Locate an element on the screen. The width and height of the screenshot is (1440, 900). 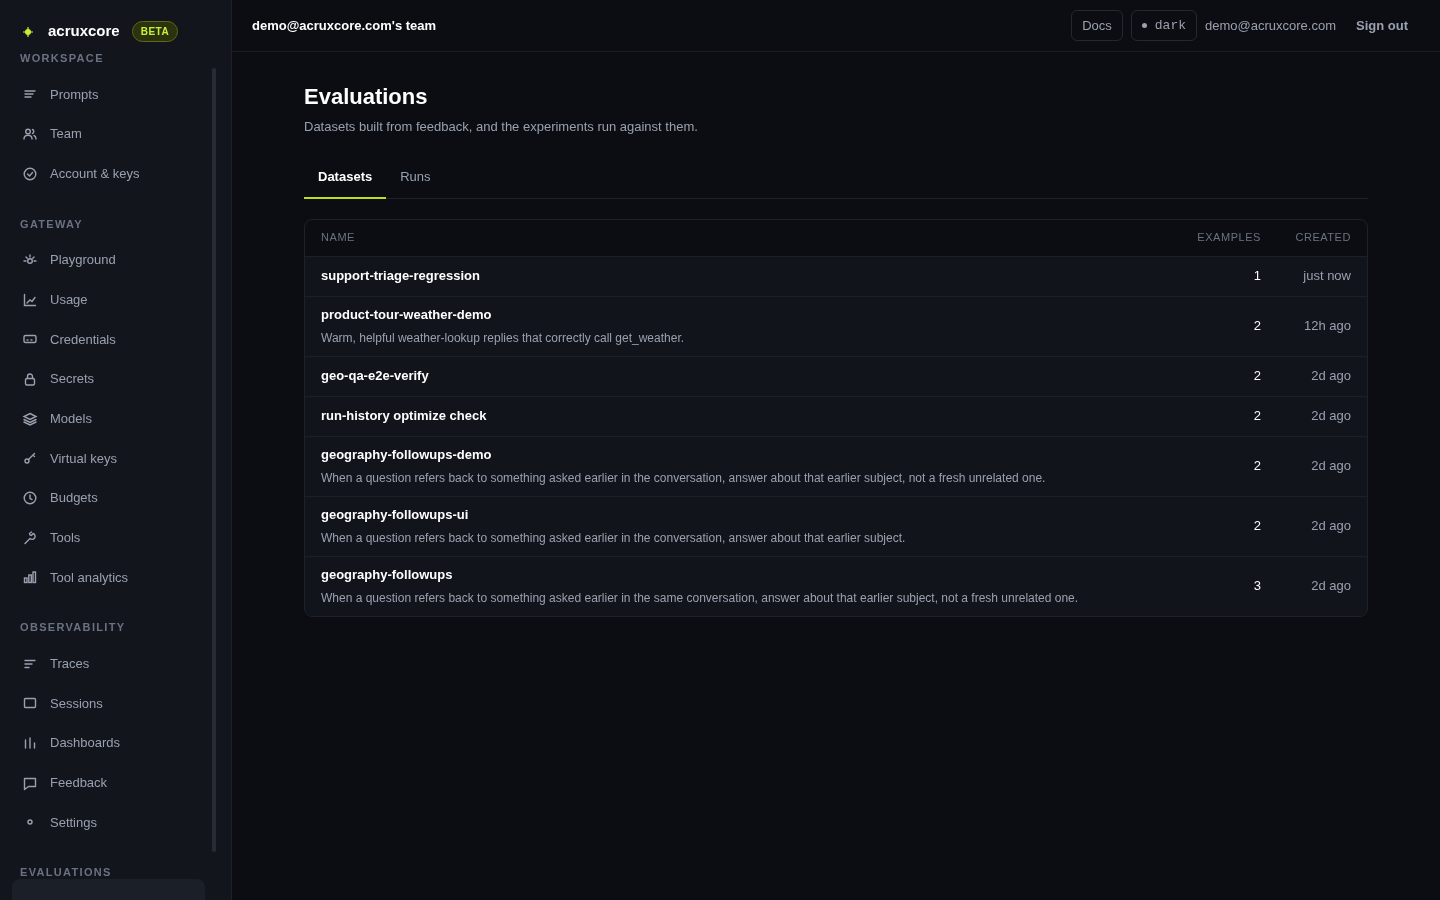
docs-button: Docs is located at coordinates (1097, 25).